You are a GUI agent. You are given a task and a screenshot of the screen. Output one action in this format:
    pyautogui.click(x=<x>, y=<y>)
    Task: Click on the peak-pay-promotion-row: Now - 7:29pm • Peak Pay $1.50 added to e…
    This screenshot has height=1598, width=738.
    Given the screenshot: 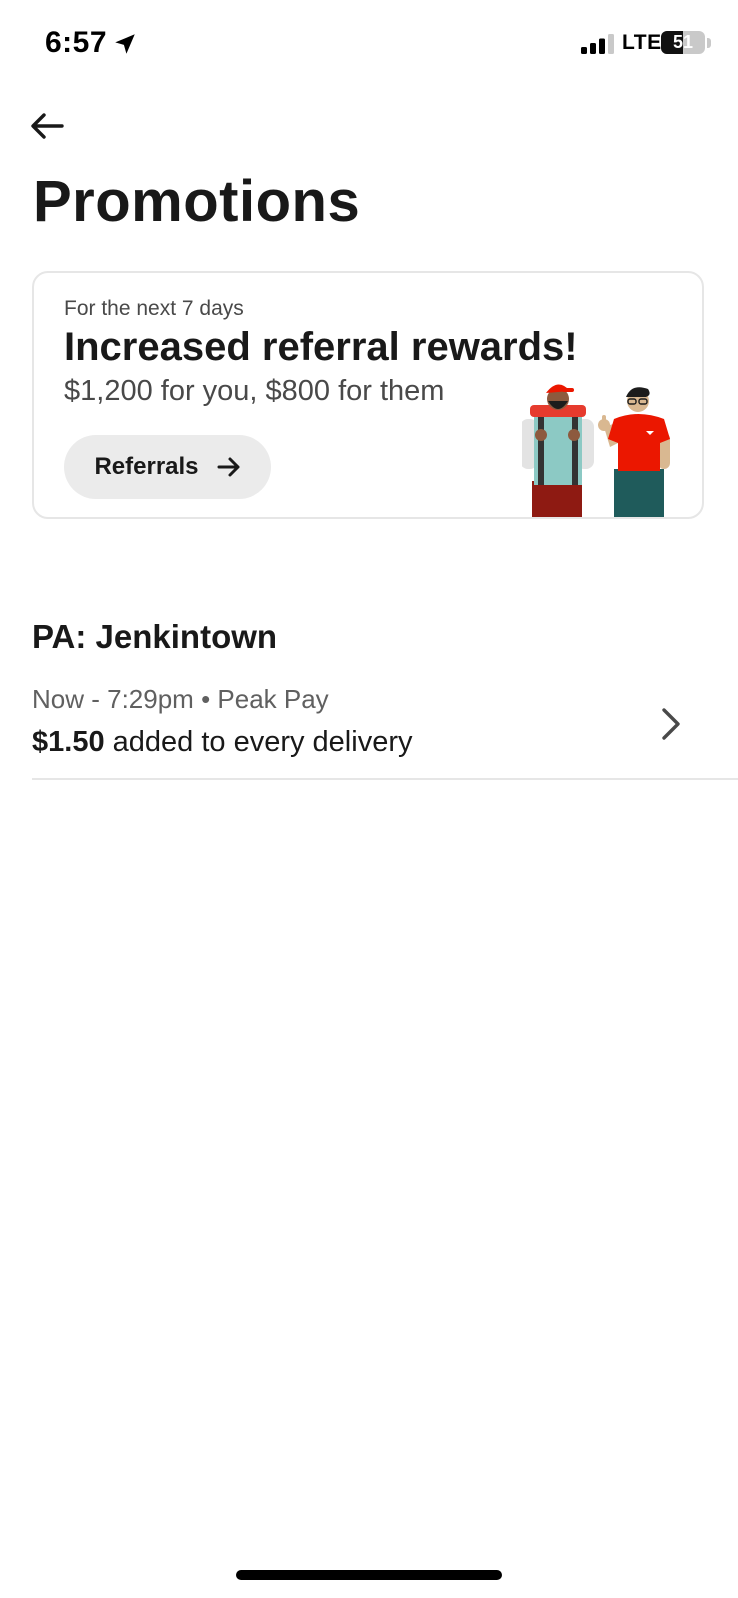 What is the action you would take?
    pyautogui.click(x=385, y=724)
    